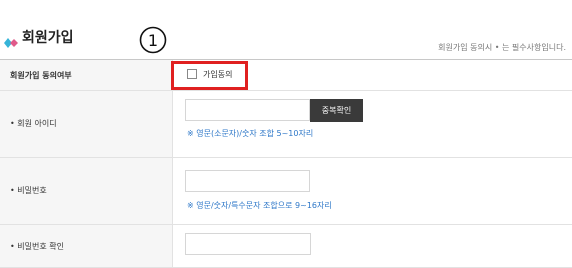 The height and width of the screenshot is (268, 572). I want to click on member-id-label-cell: • 회원 아이디, so click(86, 124).